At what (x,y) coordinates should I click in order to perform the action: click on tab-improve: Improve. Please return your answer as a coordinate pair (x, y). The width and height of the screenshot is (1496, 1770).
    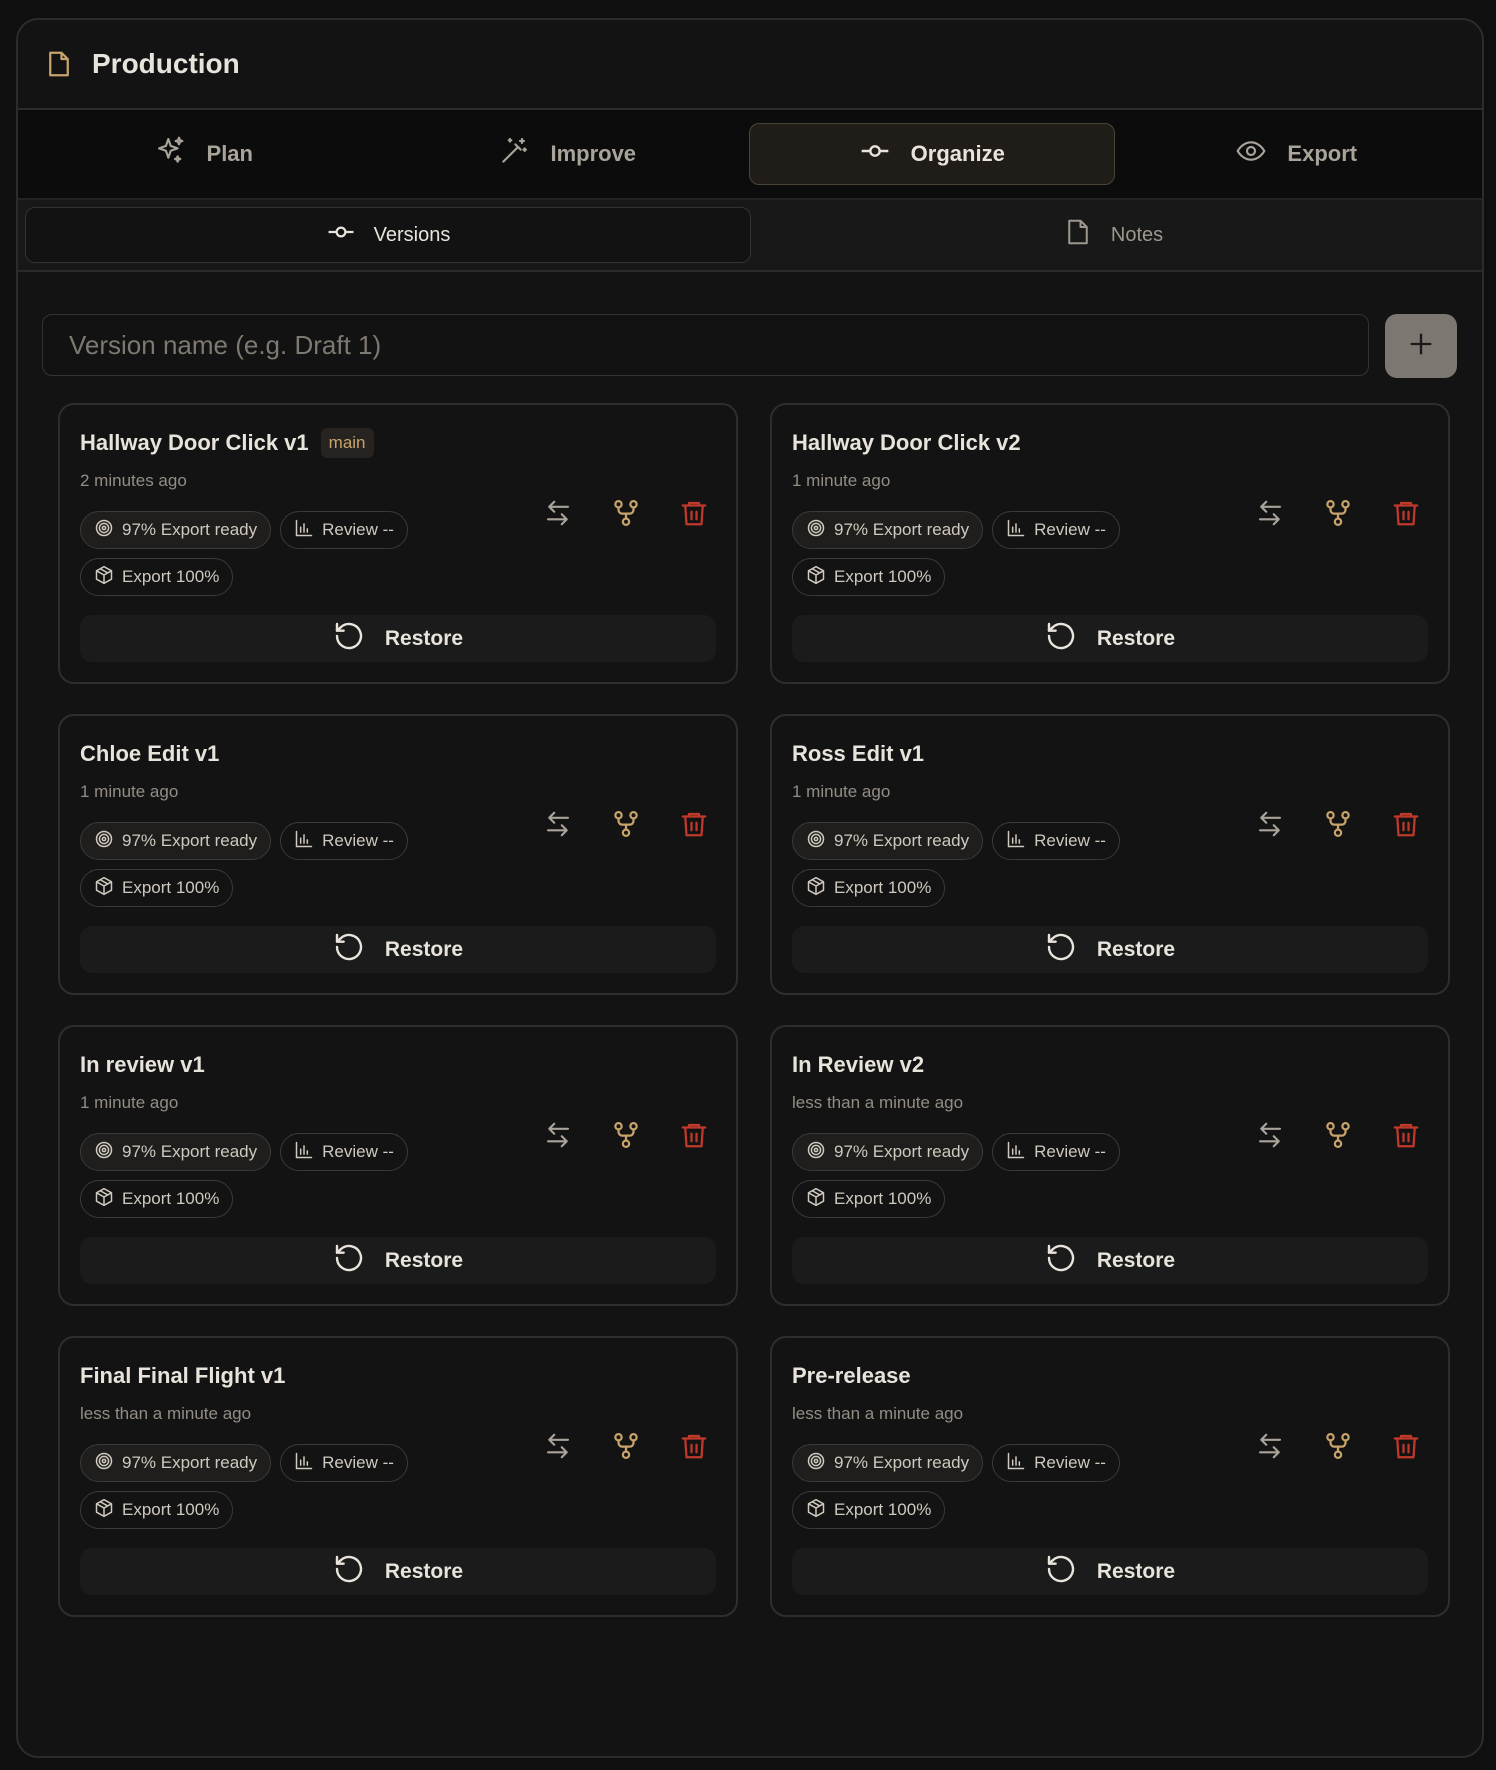
    Looking at the image, I should click on (568, 154).